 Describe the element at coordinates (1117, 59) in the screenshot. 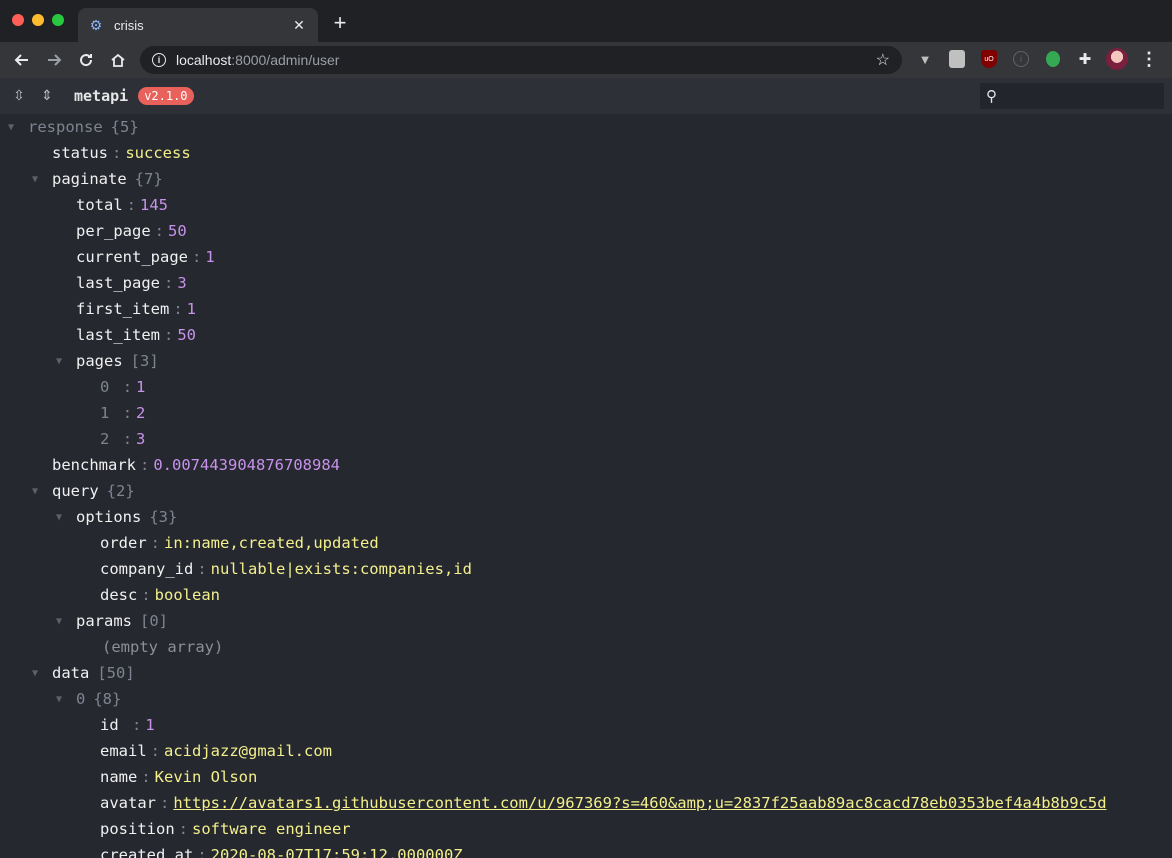

I see `profile-avatar` at that location.